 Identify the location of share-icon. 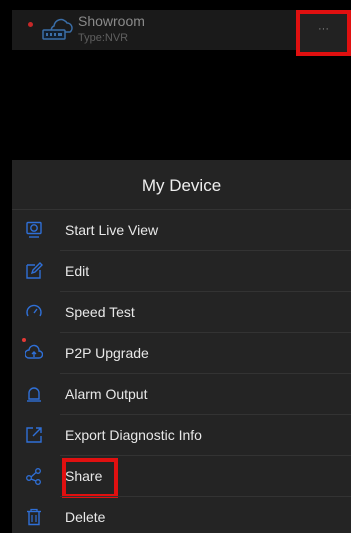
(33, 476).